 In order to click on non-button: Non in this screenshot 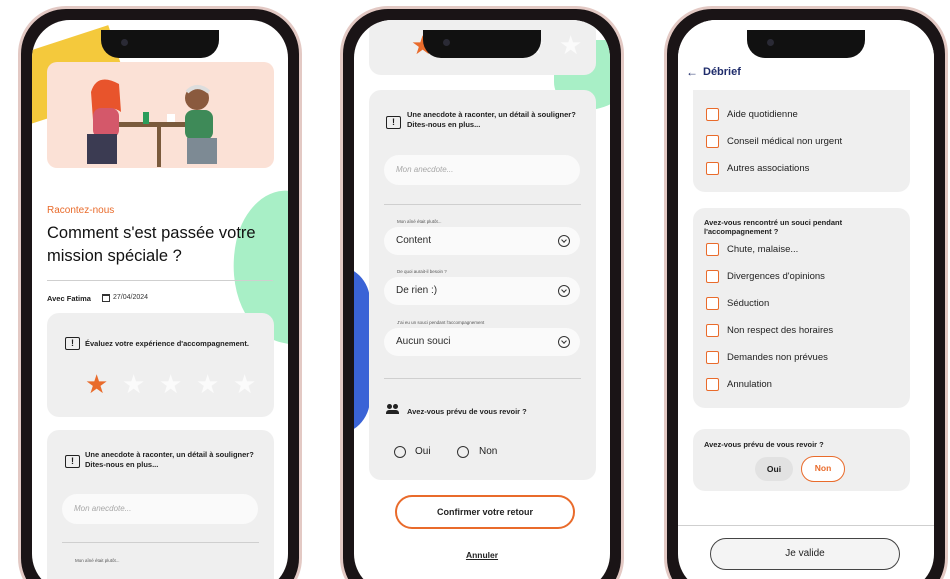, I will do `click(823, 469)`.